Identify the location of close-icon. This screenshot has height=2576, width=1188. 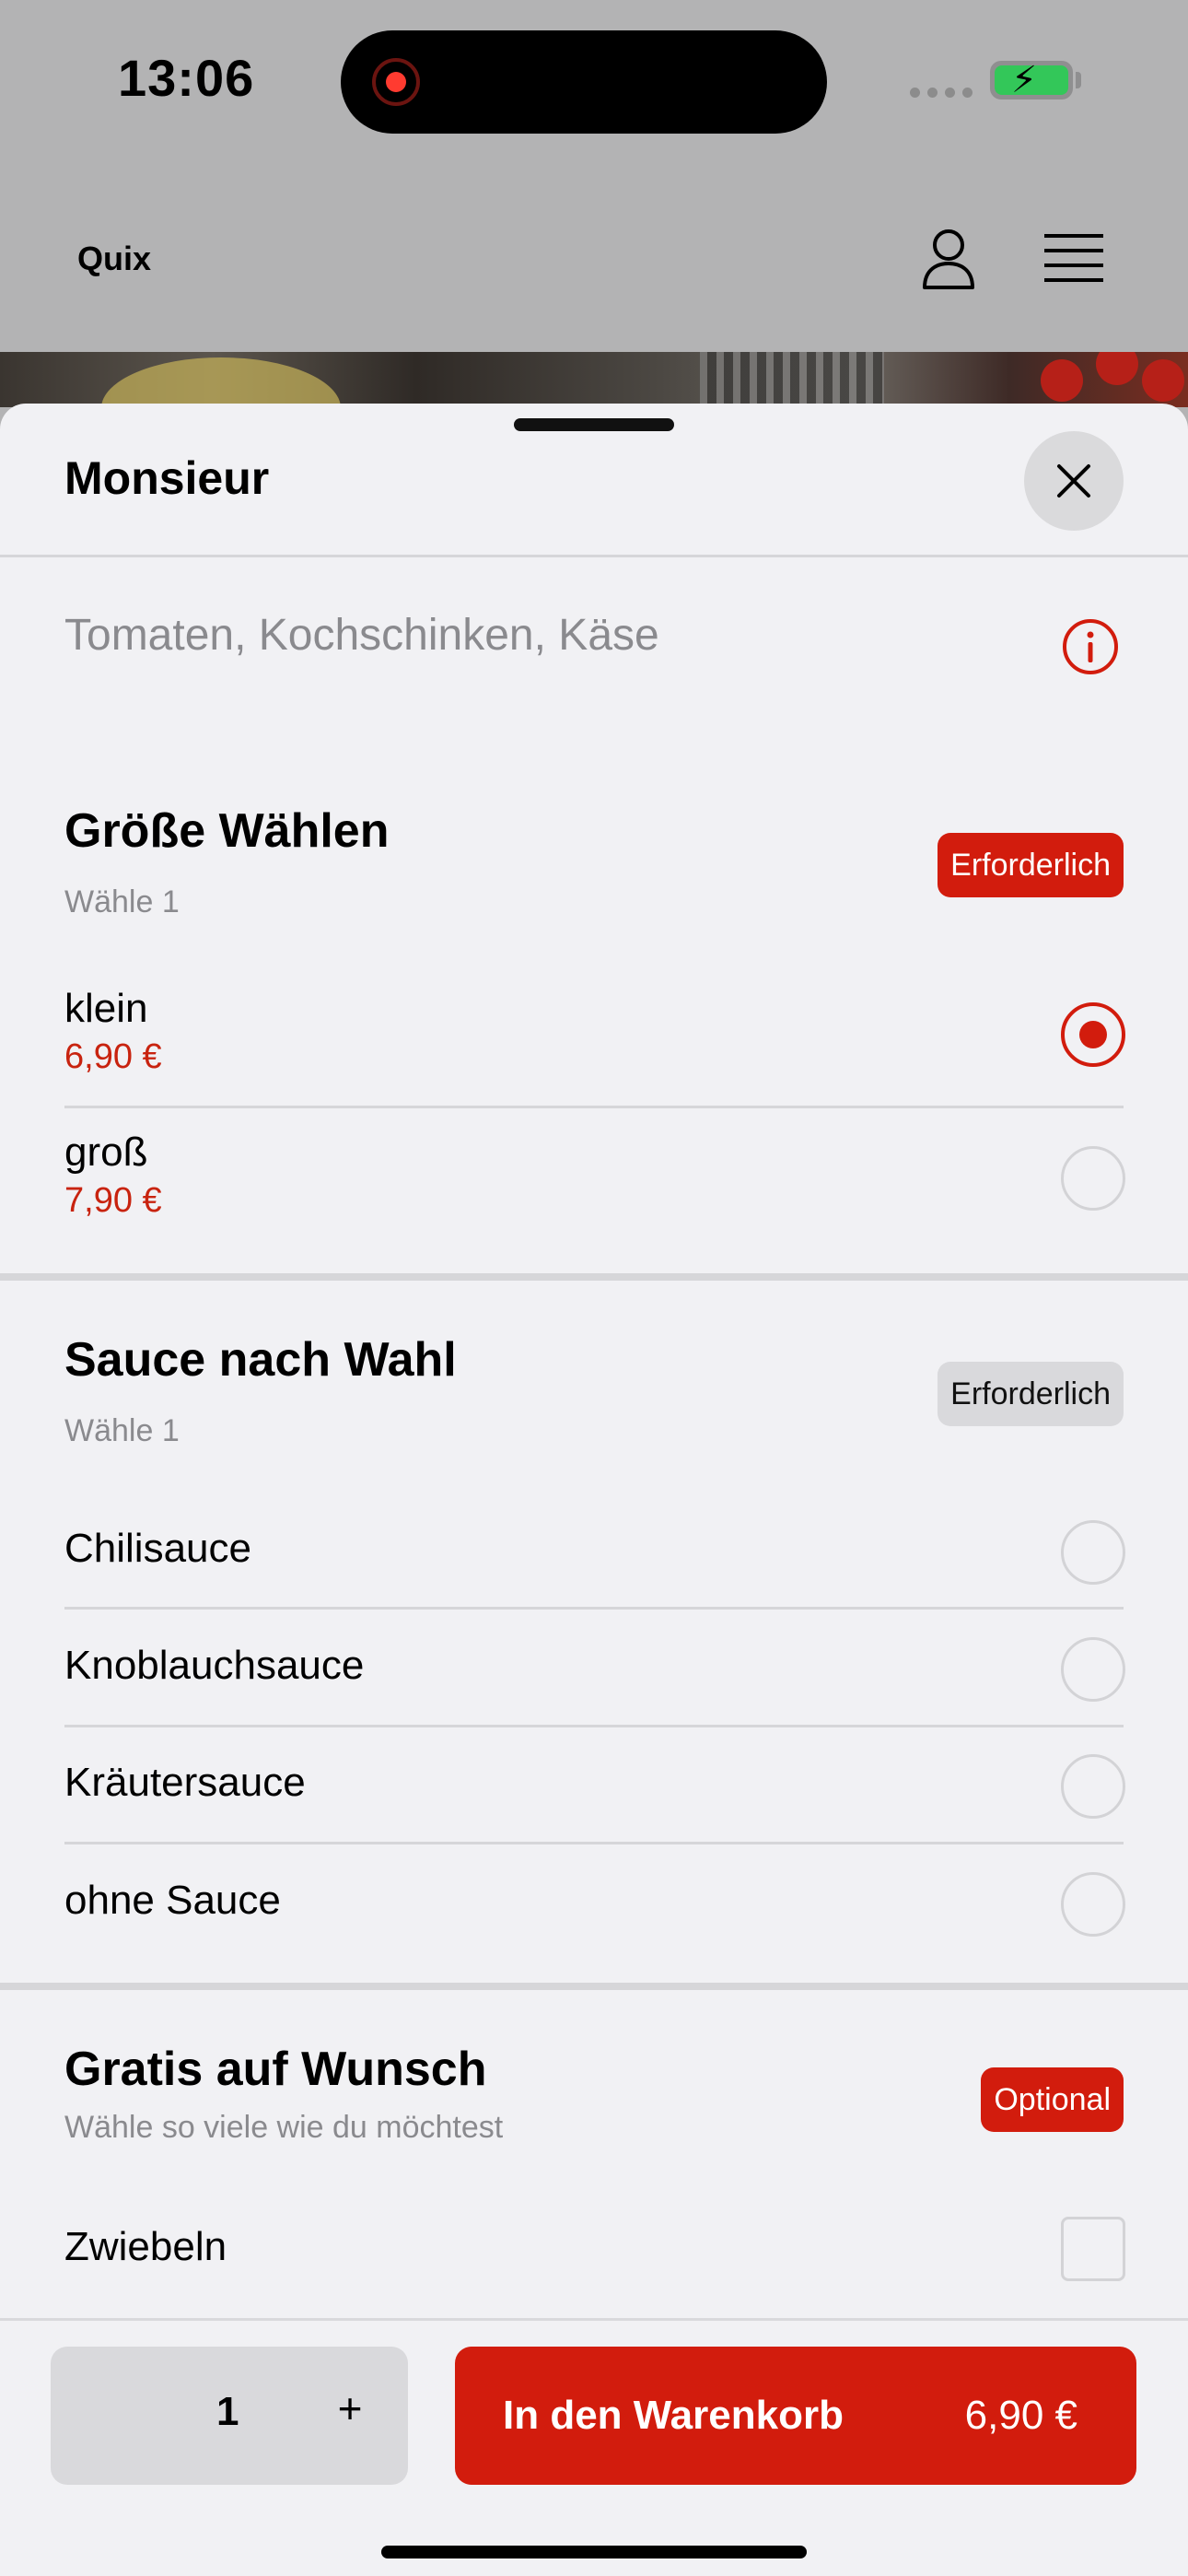
(1073, 481).